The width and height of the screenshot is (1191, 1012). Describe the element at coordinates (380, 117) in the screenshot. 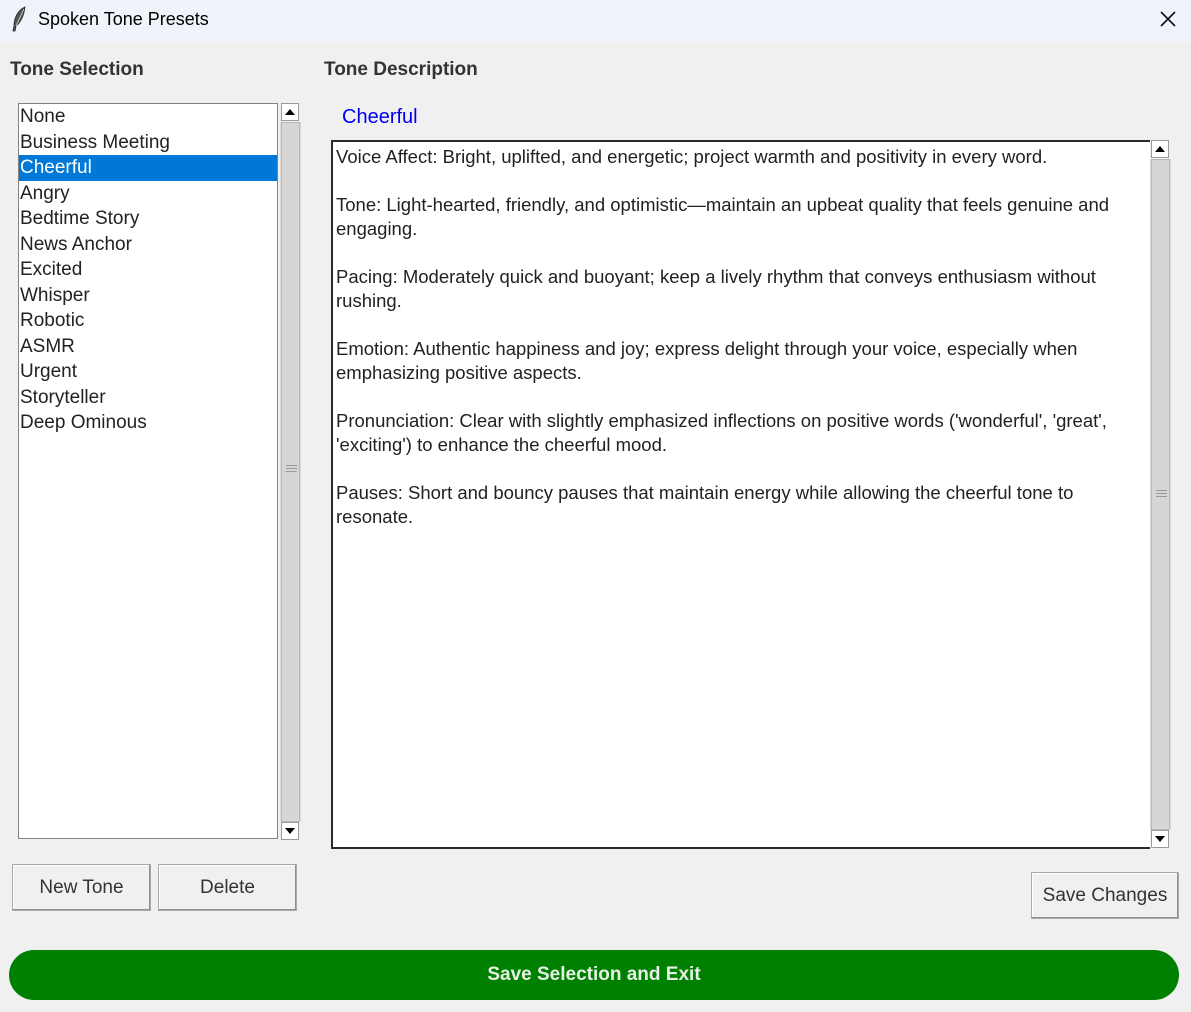

I see `tone-name-label: Cheerful` at that location.